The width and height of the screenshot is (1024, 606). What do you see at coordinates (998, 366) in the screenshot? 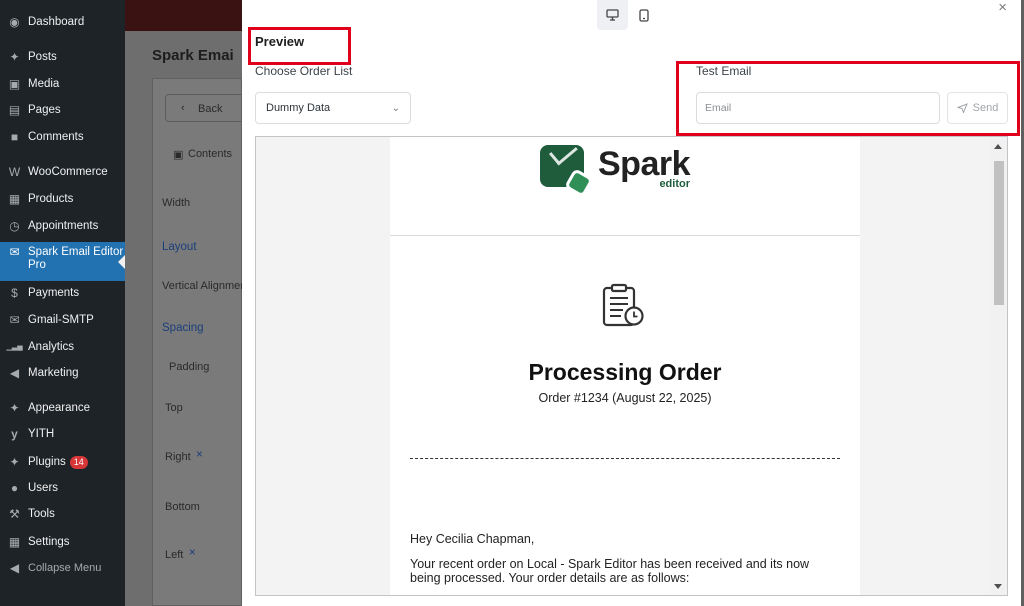
I see `preview-scrollbar` at bounding box center [998, 366].